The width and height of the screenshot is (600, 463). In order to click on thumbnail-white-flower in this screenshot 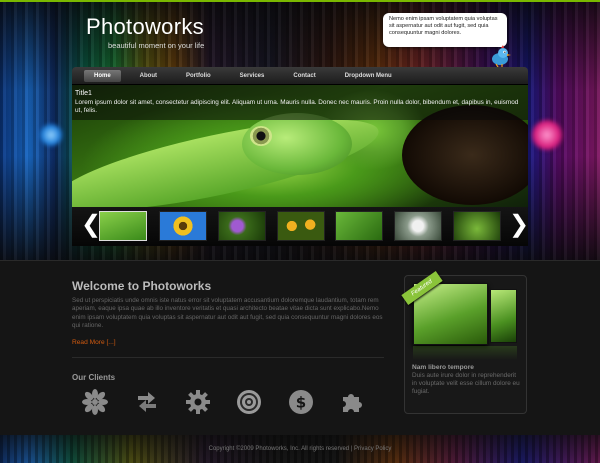, I will do `click(418, 226)`.